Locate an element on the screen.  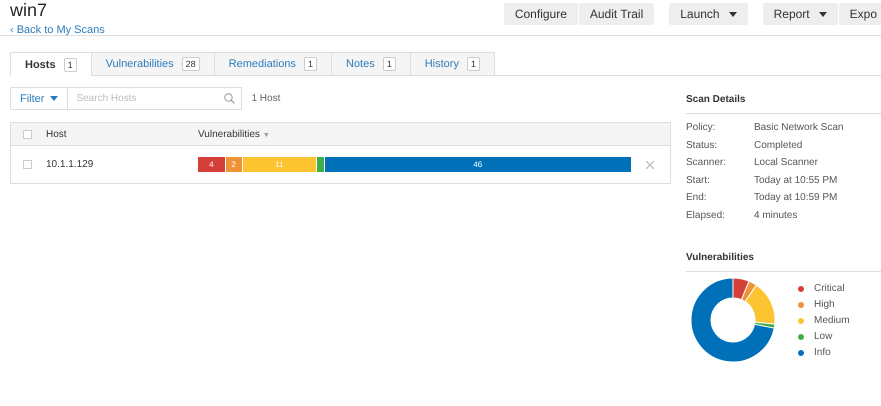
host-cell: 10.1.1.129 is located at coordinates (70, 164).